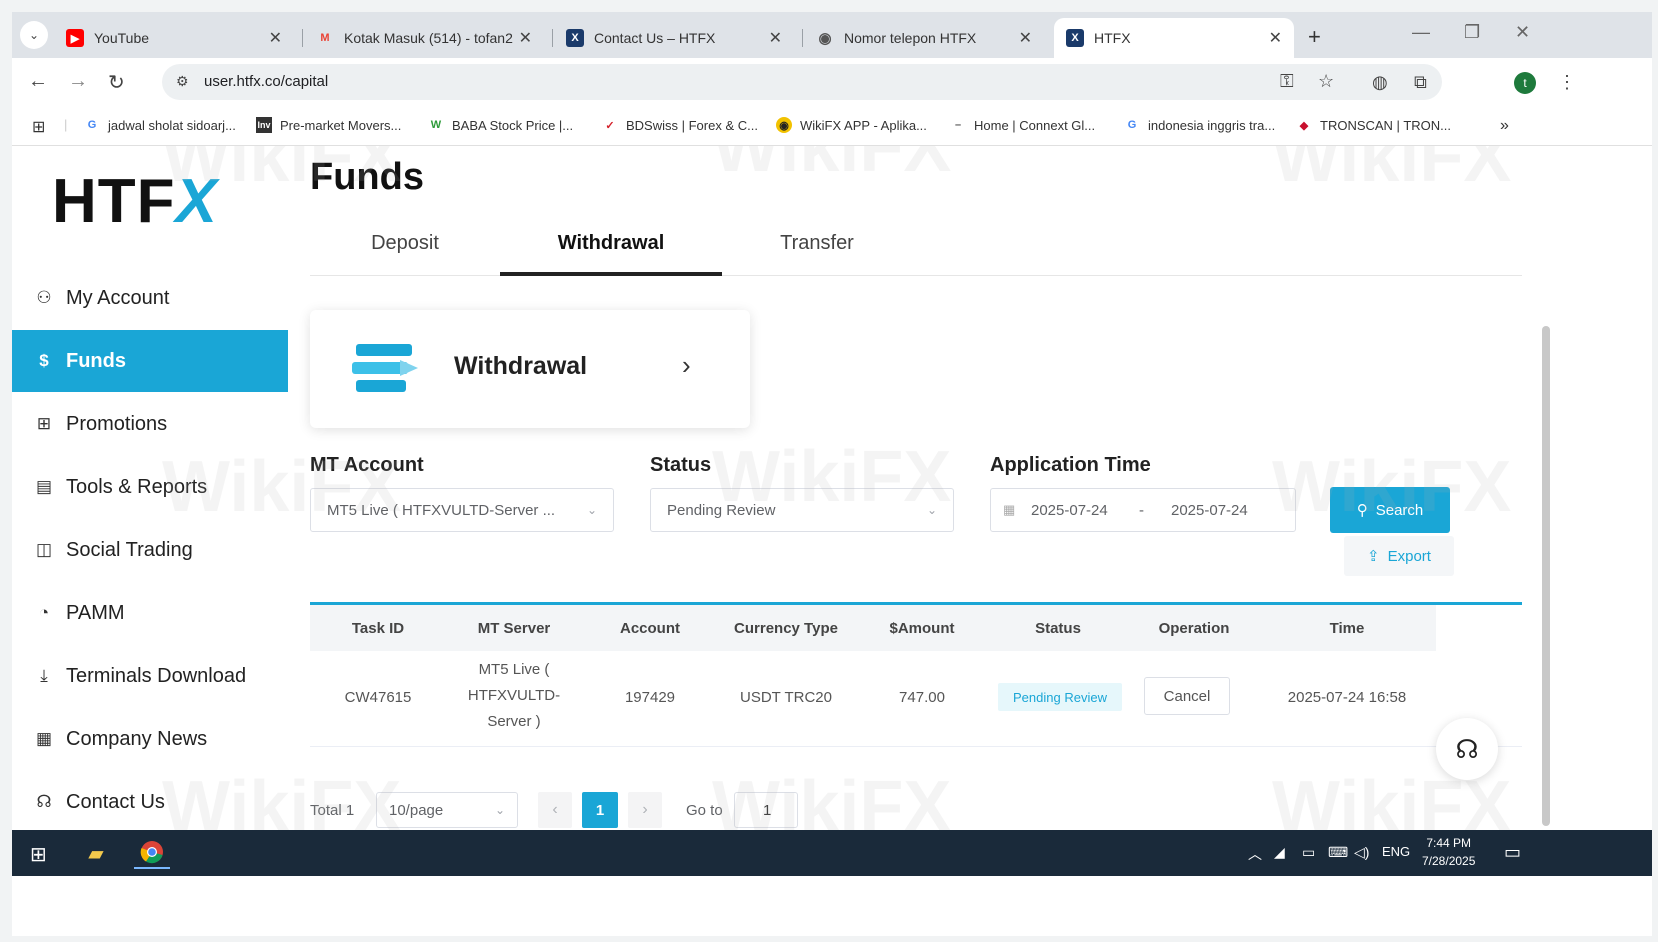  I want to click on forward-icon: →, so click(78, 81).